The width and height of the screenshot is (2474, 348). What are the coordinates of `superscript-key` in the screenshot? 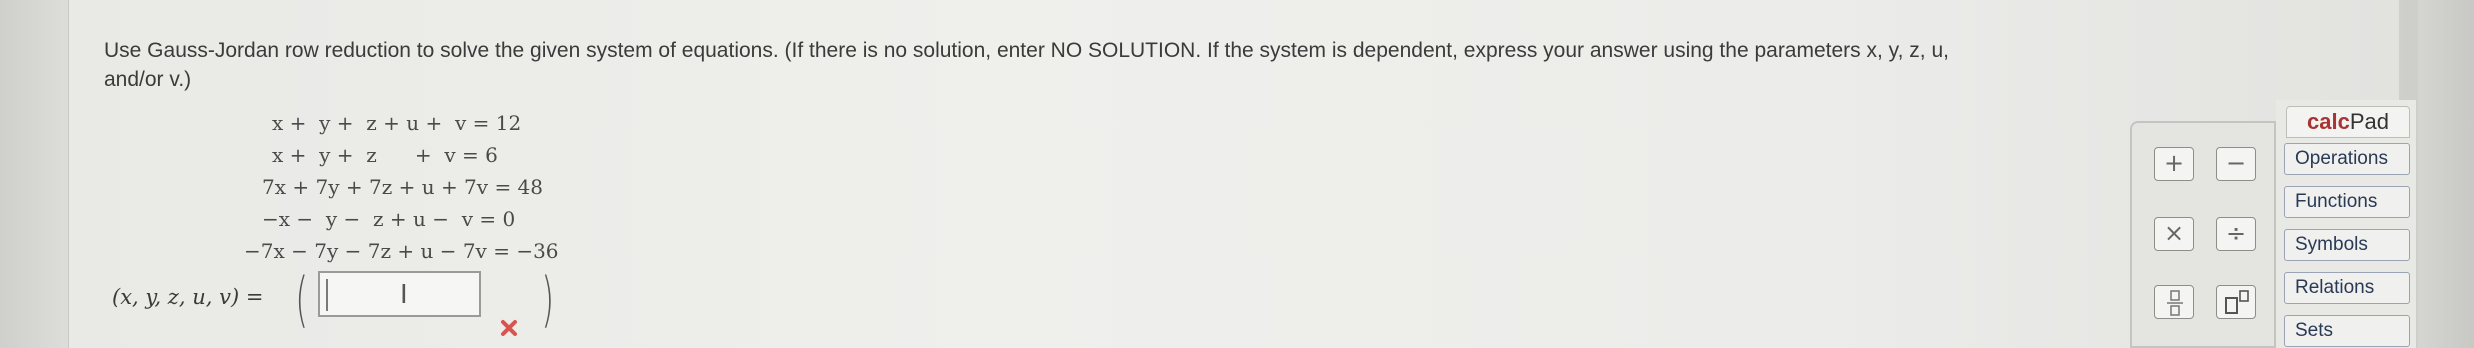 It's located at (2236, 302).